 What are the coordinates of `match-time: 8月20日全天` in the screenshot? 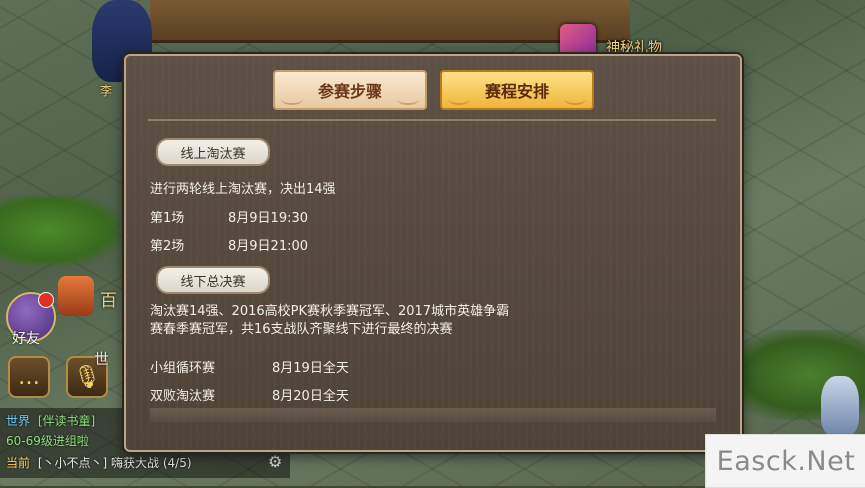 It's located at (310, 396).